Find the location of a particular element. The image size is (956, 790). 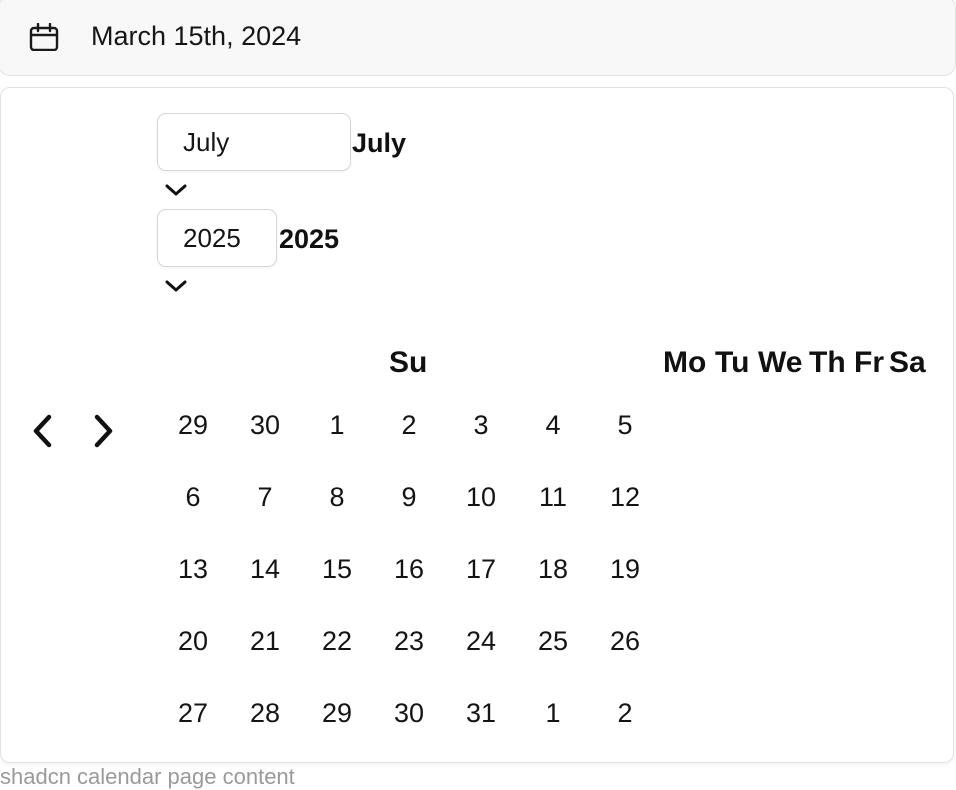

day-cell: 22 is located at coordinates (337, 641).